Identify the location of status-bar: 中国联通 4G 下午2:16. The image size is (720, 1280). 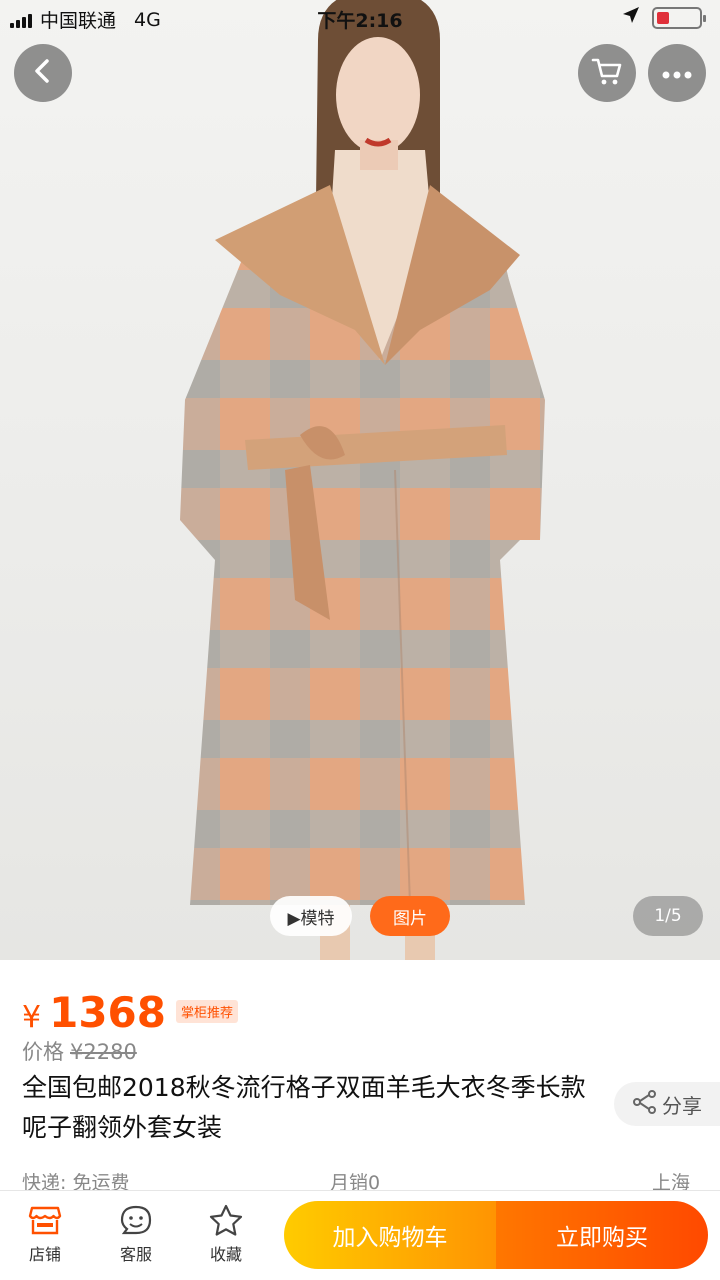
(360, 18).